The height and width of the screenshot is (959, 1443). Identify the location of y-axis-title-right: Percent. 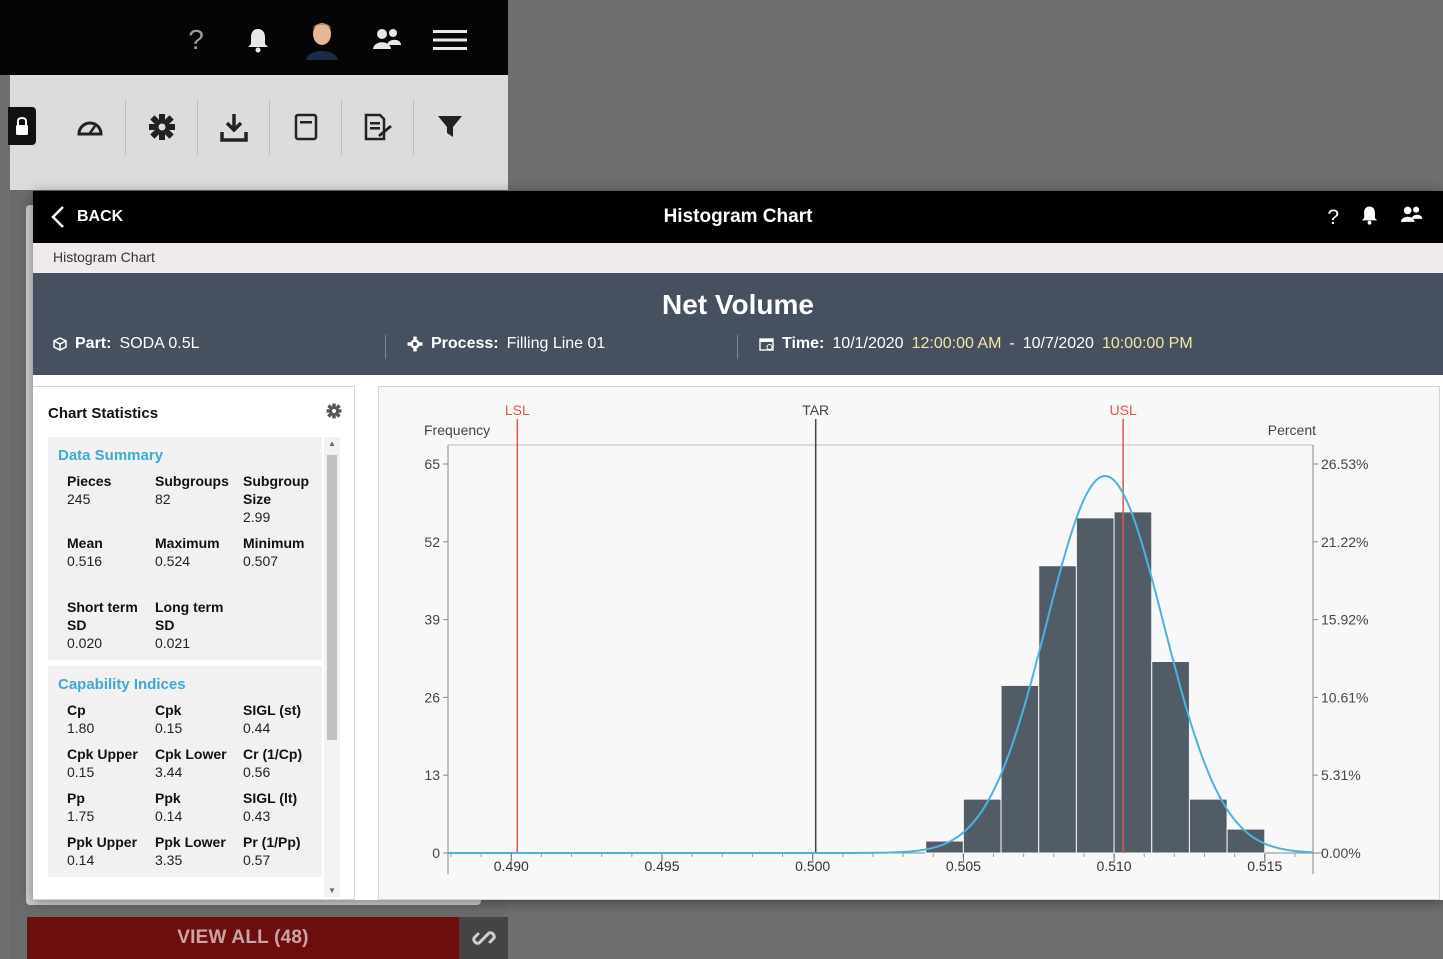
(1292, 430).